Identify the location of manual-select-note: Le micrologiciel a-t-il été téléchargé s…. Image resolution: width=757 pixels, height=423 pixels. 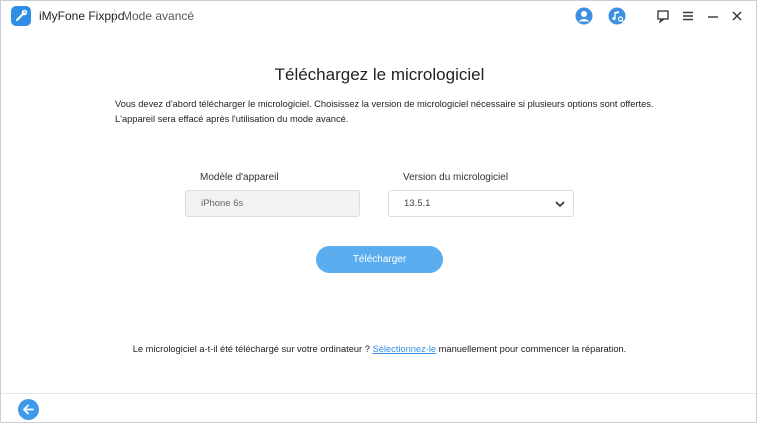
(379, 349).